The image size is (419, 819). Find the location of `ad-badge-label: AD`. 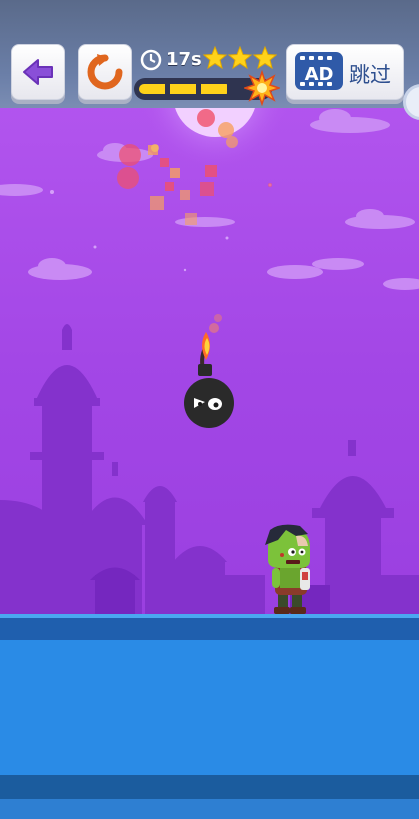

ad-badge-label: AD is located at coordinates (319, 74).